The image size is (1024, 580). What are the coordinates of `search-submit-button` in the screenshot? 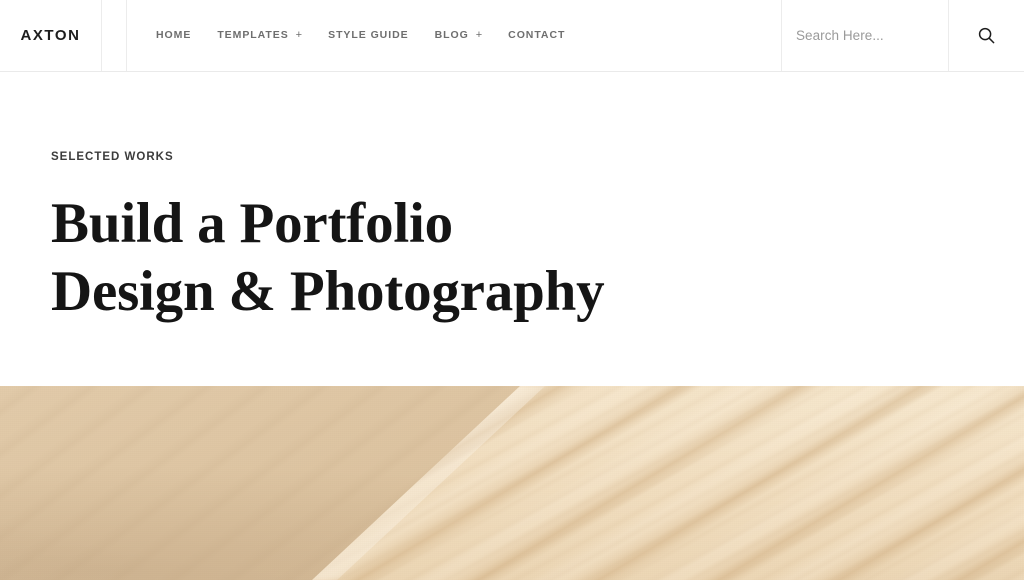 It's located at (986, 35).